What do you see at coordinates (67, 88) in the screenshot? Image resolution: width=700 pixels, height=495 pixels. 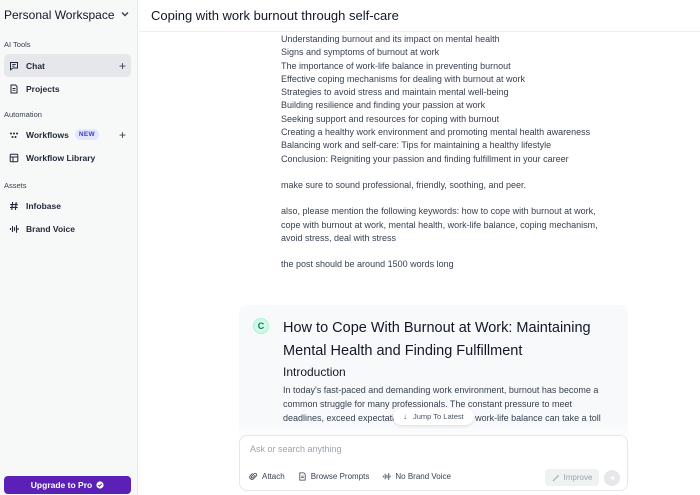 I see `sidebar-item-projects: Projects` at bounding box center [67, 88].